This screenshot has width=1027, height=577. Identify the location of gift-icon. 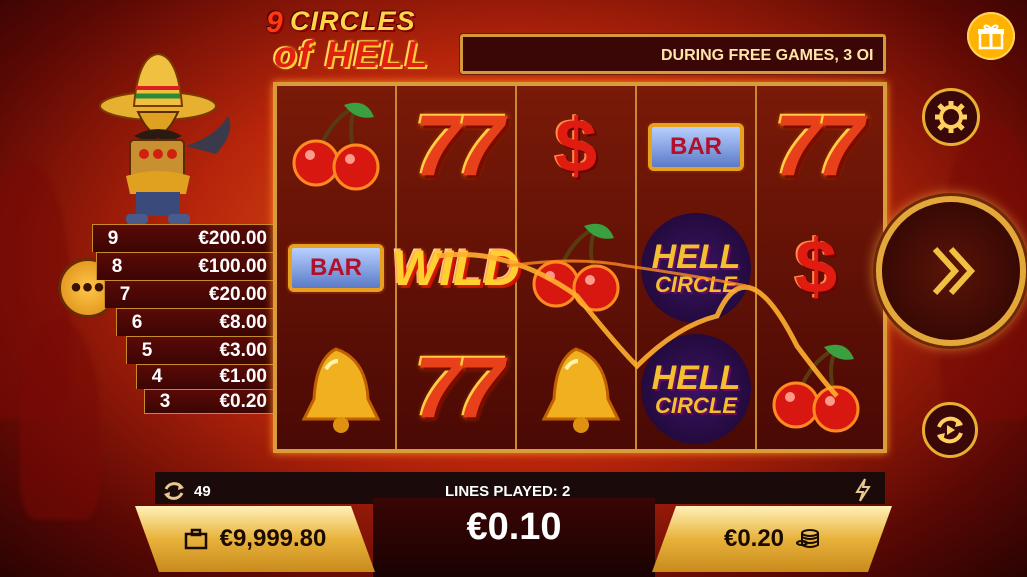
(991, 37).